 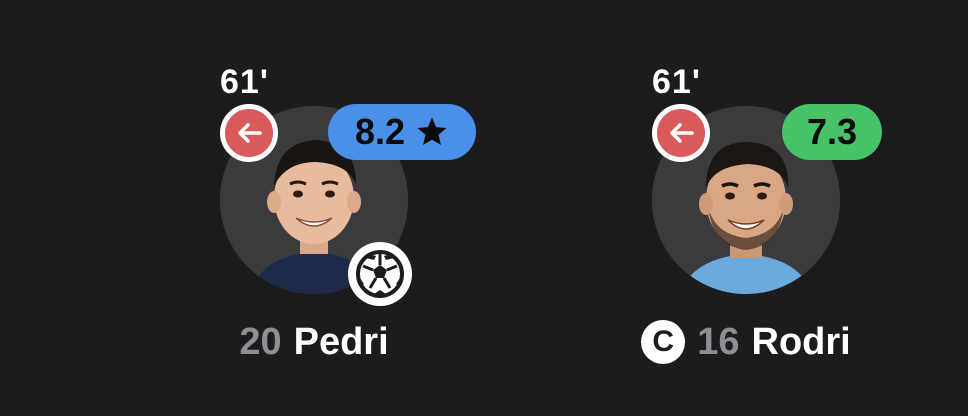 I want to click on player-label: 20 Pedri, so click(x=314, y=342).